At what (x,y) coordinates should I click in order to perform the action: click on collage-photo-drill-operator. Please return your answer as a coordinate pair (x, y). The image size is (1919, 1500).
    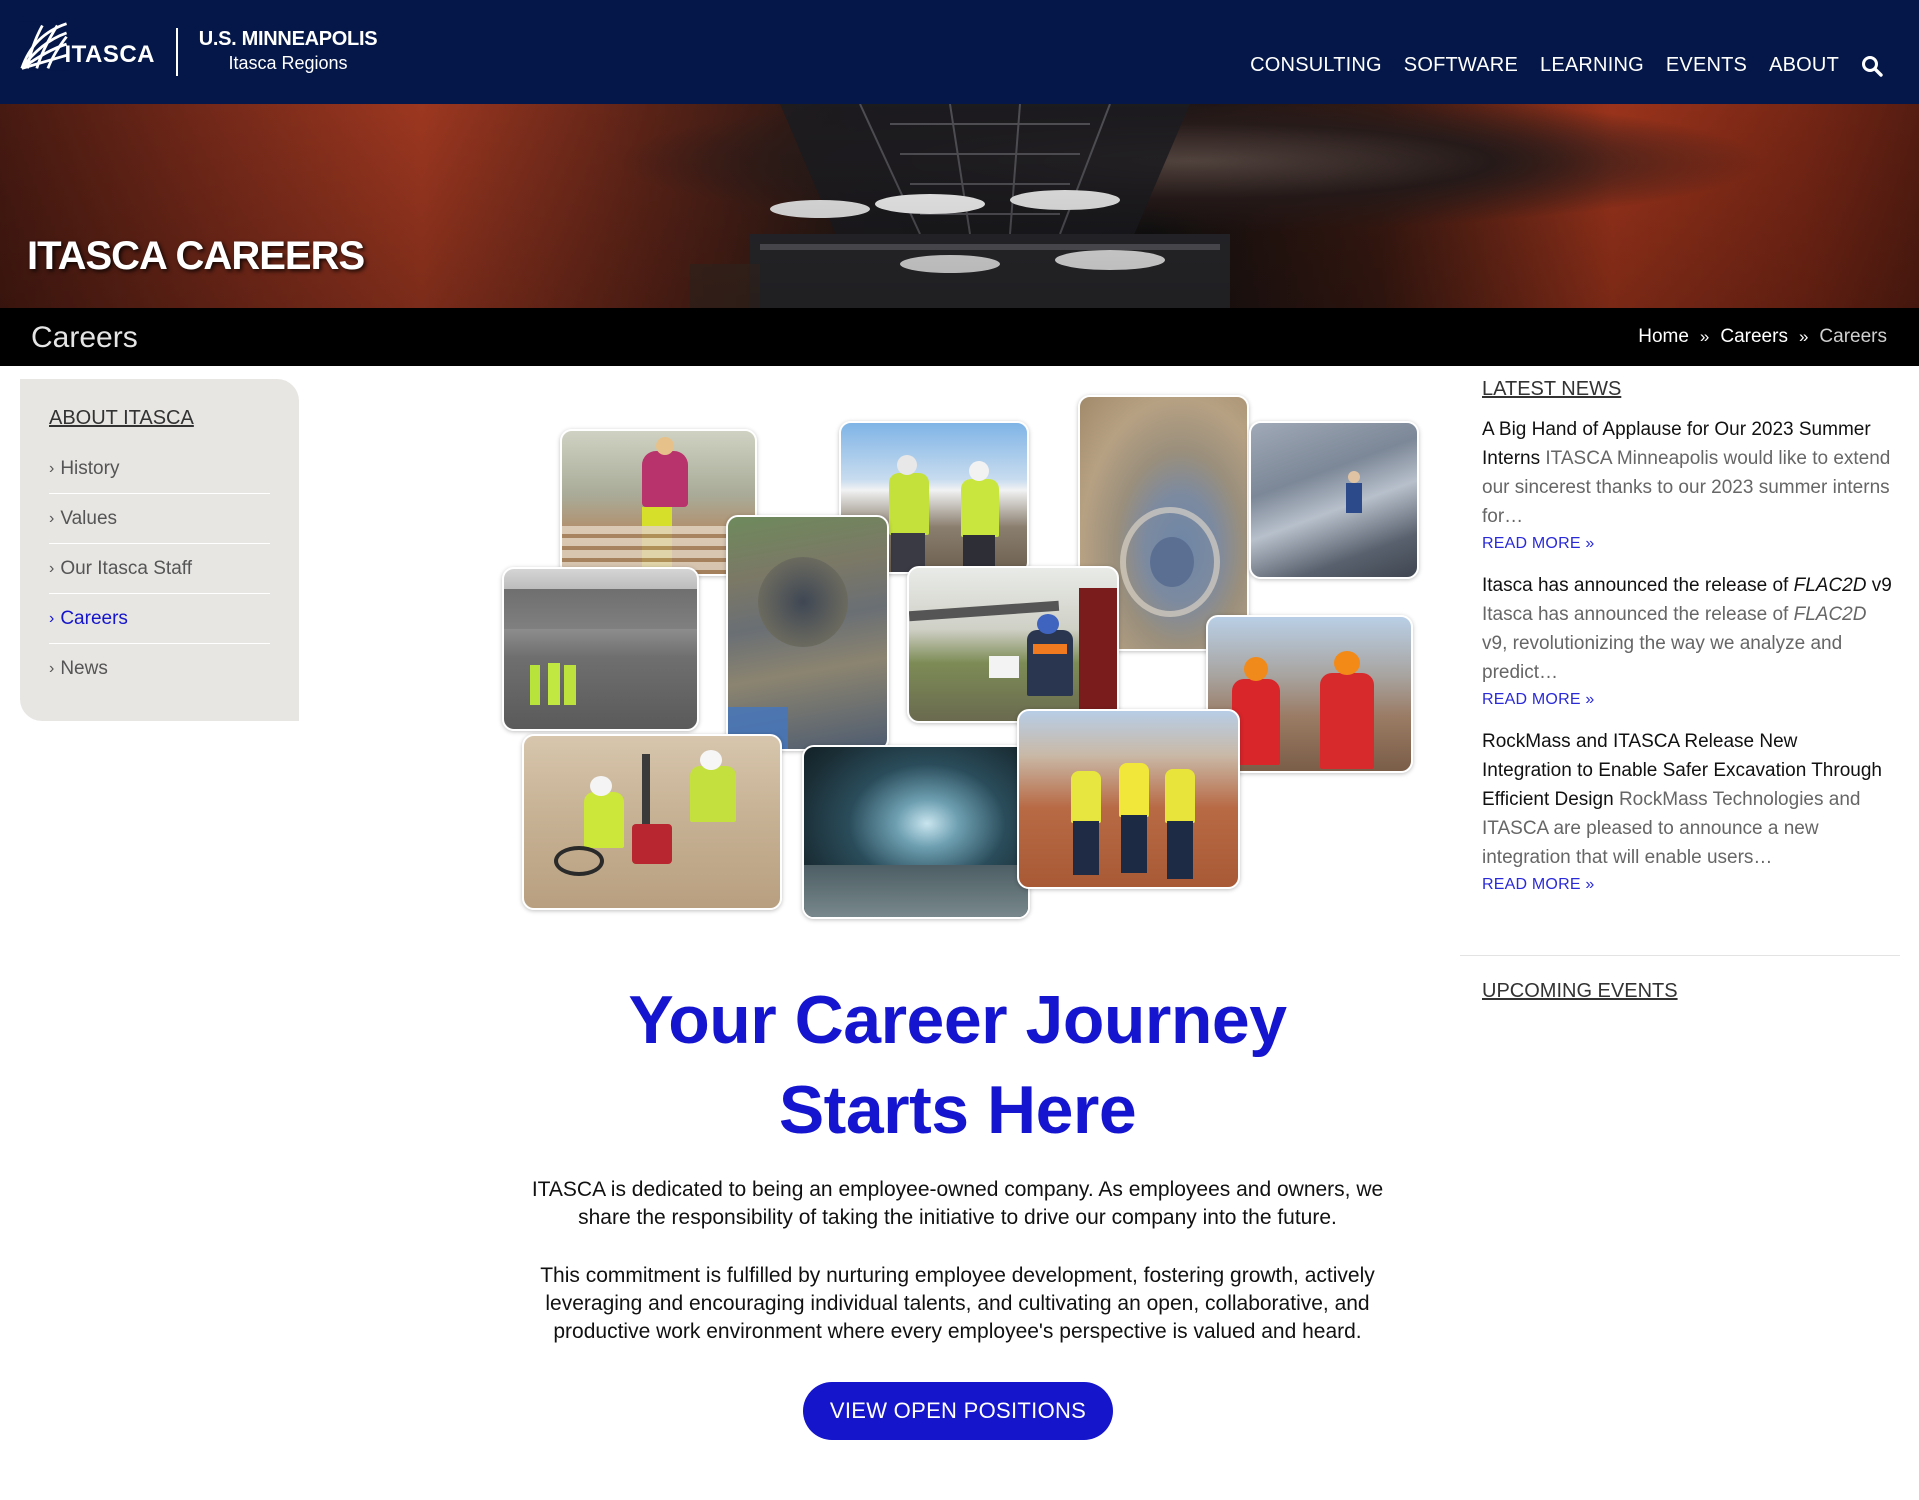
    Looking at the image, I should click on (1013, 644).